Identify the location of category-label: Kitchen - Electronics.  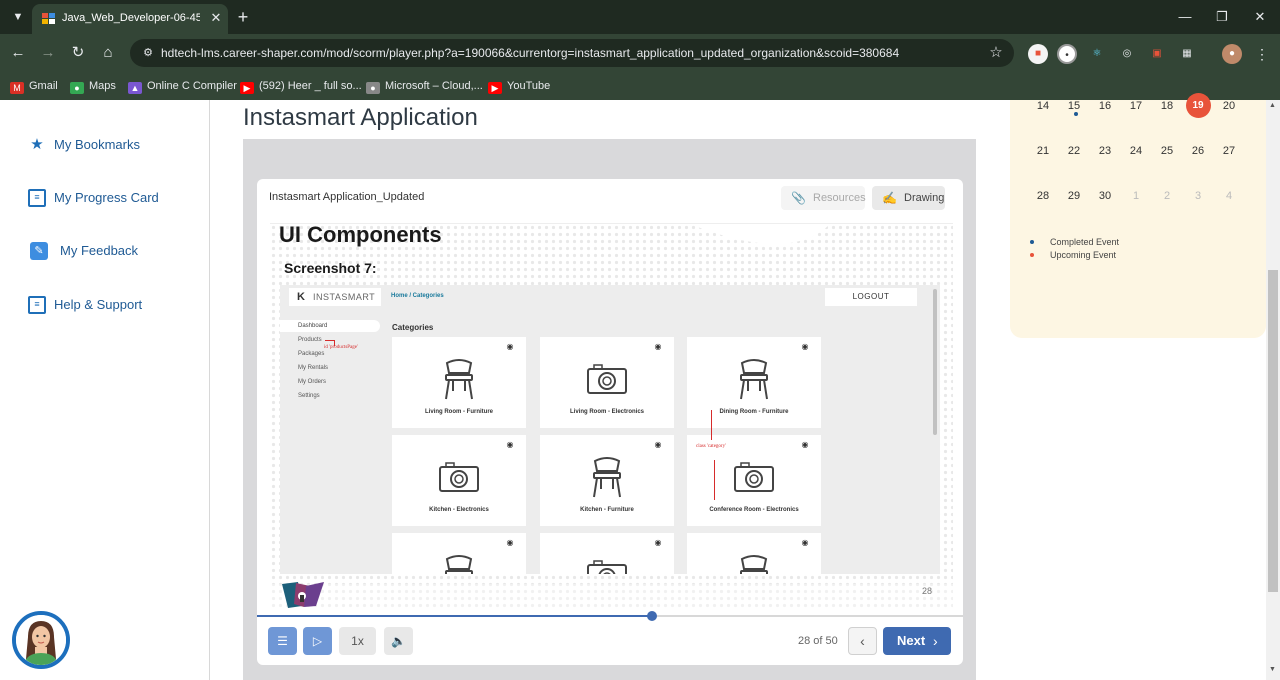
(459, 510).